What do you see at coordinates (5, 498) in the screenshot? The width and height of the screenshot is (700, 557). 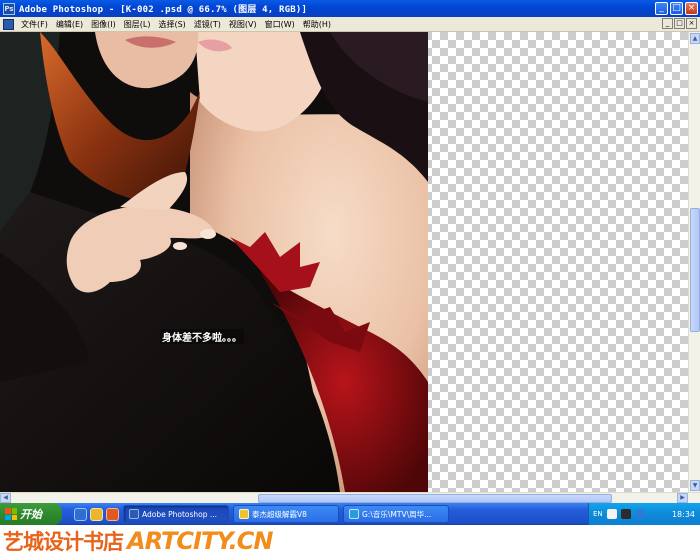 I see `scroll-left-icon: ◀` at bounding box center [5, 498].